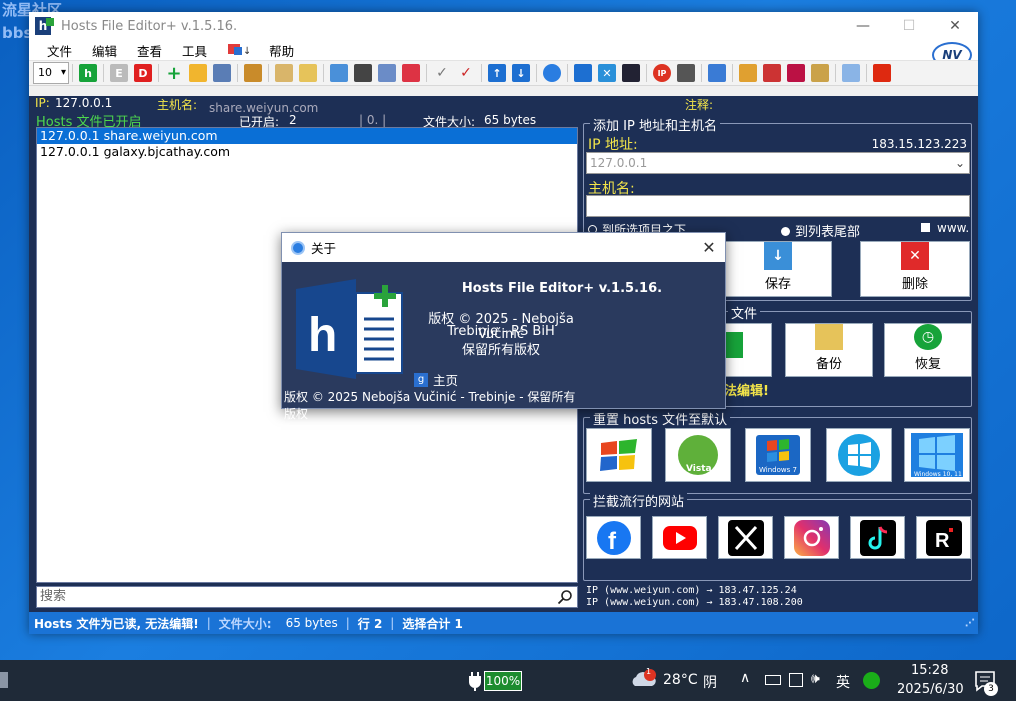 The image size is (1016, 701). What do you see at coordinates (680, 680) in the screenshot?
I see `weather-temp: 28°C` at bounding box center [680, 680].